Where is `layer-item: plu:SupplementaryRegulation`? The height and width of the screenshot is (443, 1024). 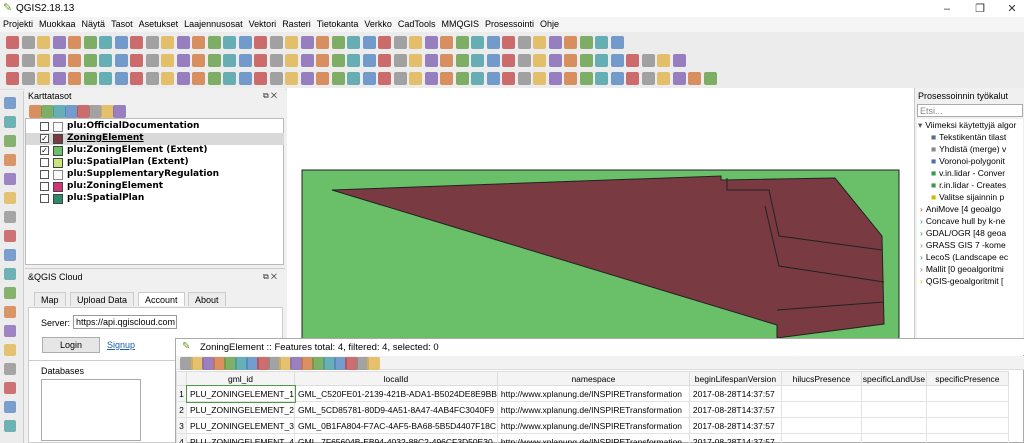
layer-item: plu:SupplementaryRegulation is located at coordinates (155, 175).